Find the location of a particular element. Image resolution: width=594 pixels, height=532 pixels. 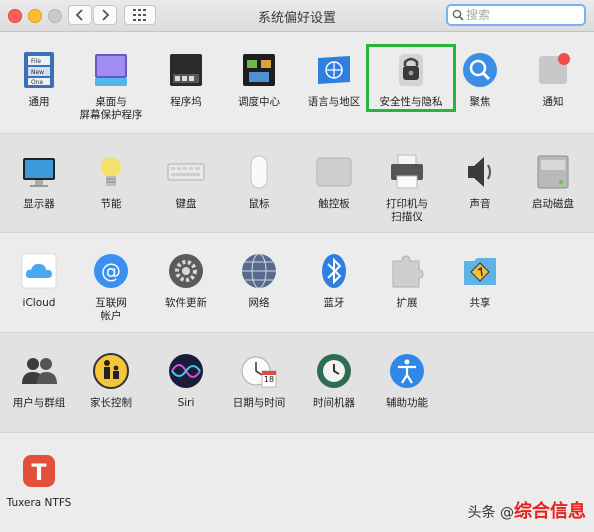

window-title: 系统偏好设置 is located at coordinates (296, 18).